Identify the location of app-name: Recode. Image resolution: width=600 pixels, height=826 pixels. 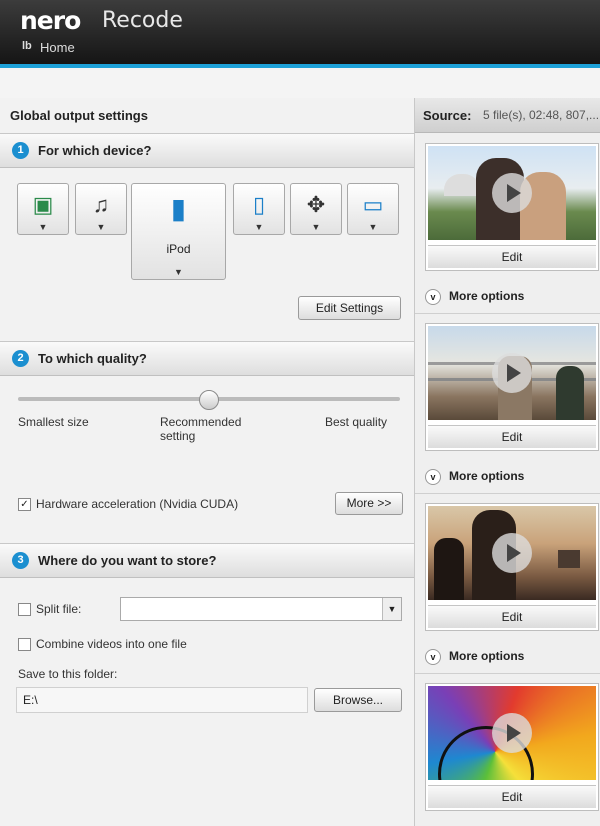
(142, 20).